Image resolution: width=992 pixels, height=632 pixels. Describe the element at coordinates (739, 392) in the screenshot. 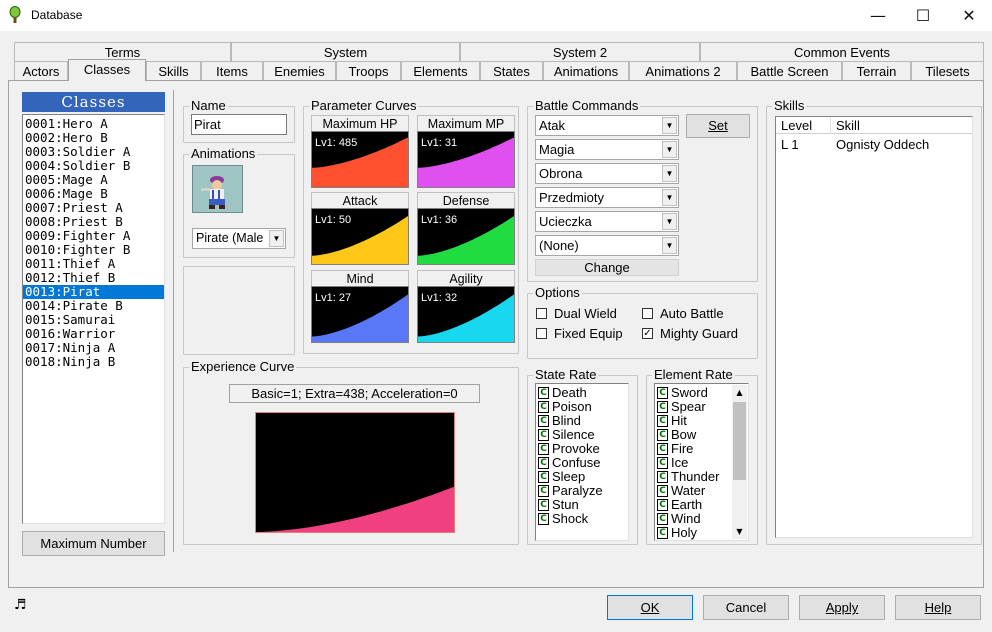

I see `scroll-up-icon: ▲` at that location.